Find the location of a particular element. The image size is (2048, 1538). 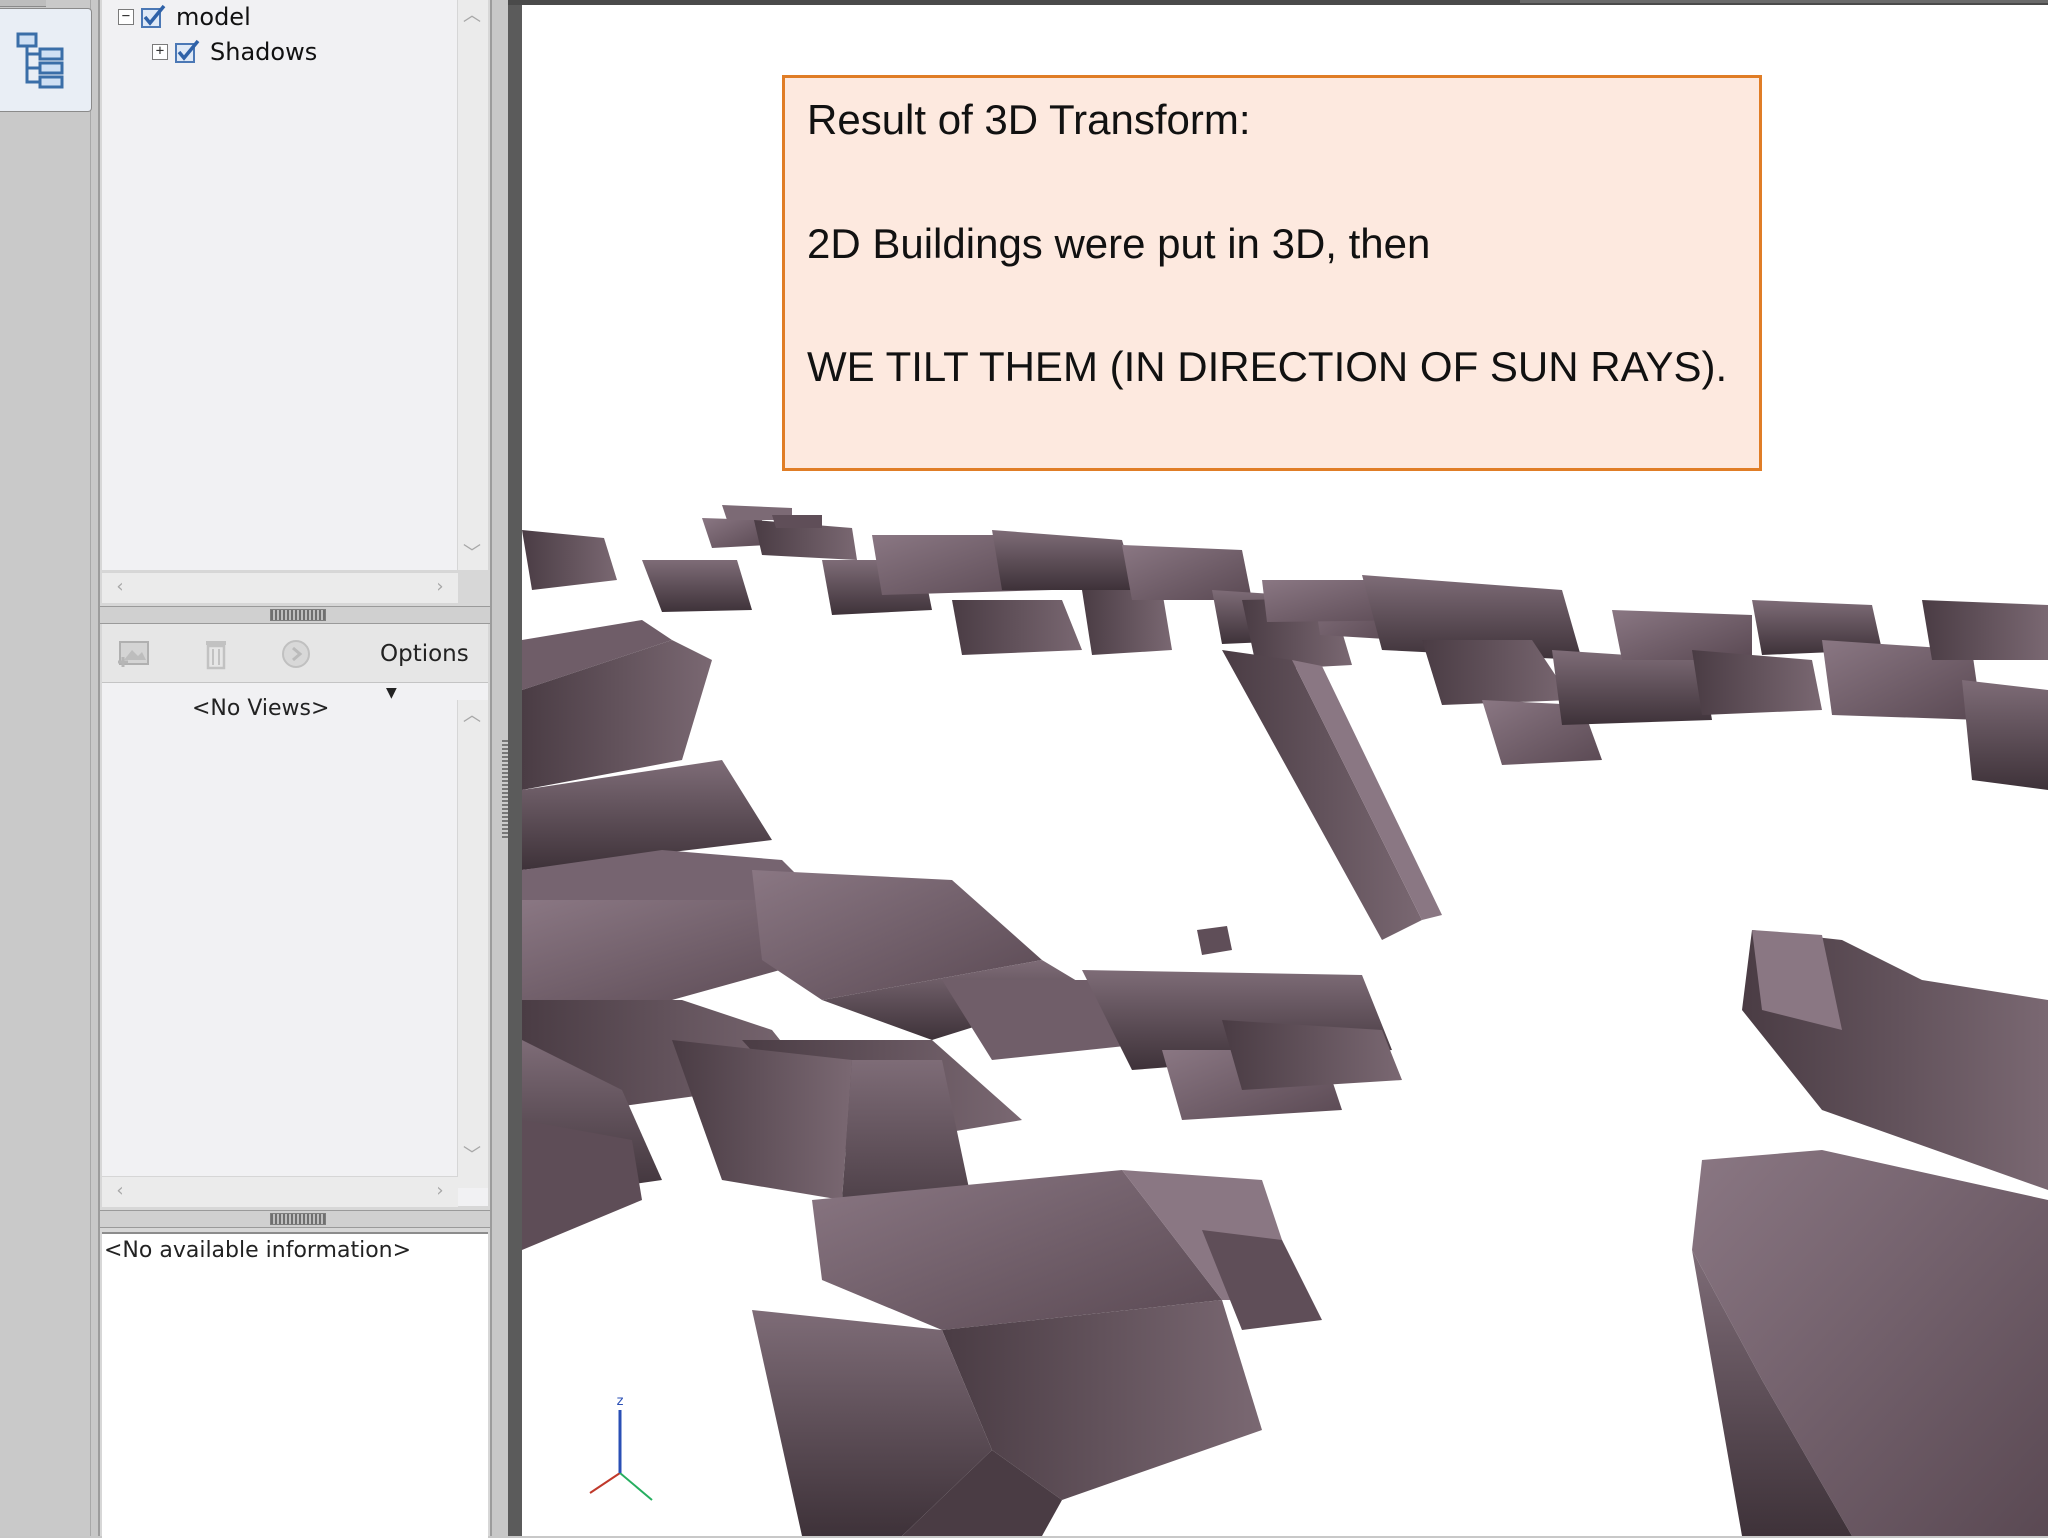

views-pane: Options ▼ <No Views> ︿ ﹀ ‹ › is located at coordinates (295, 915).